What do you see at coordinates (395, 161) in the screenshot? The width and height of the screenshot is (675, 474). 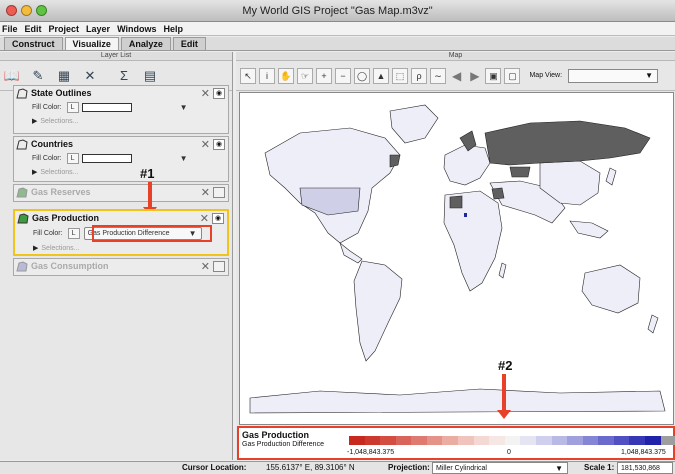 I see `canada-region-shape` at bounding box center [395, 161].